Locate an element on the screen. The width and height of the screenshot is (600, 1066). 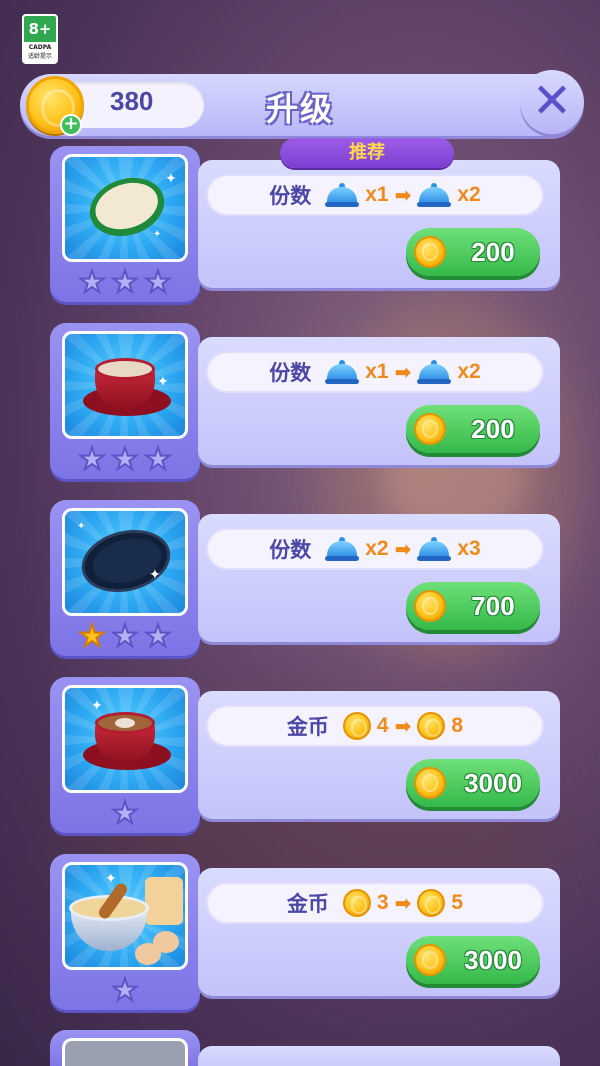
effect-to: 8 is located at coordinates (457, 725).